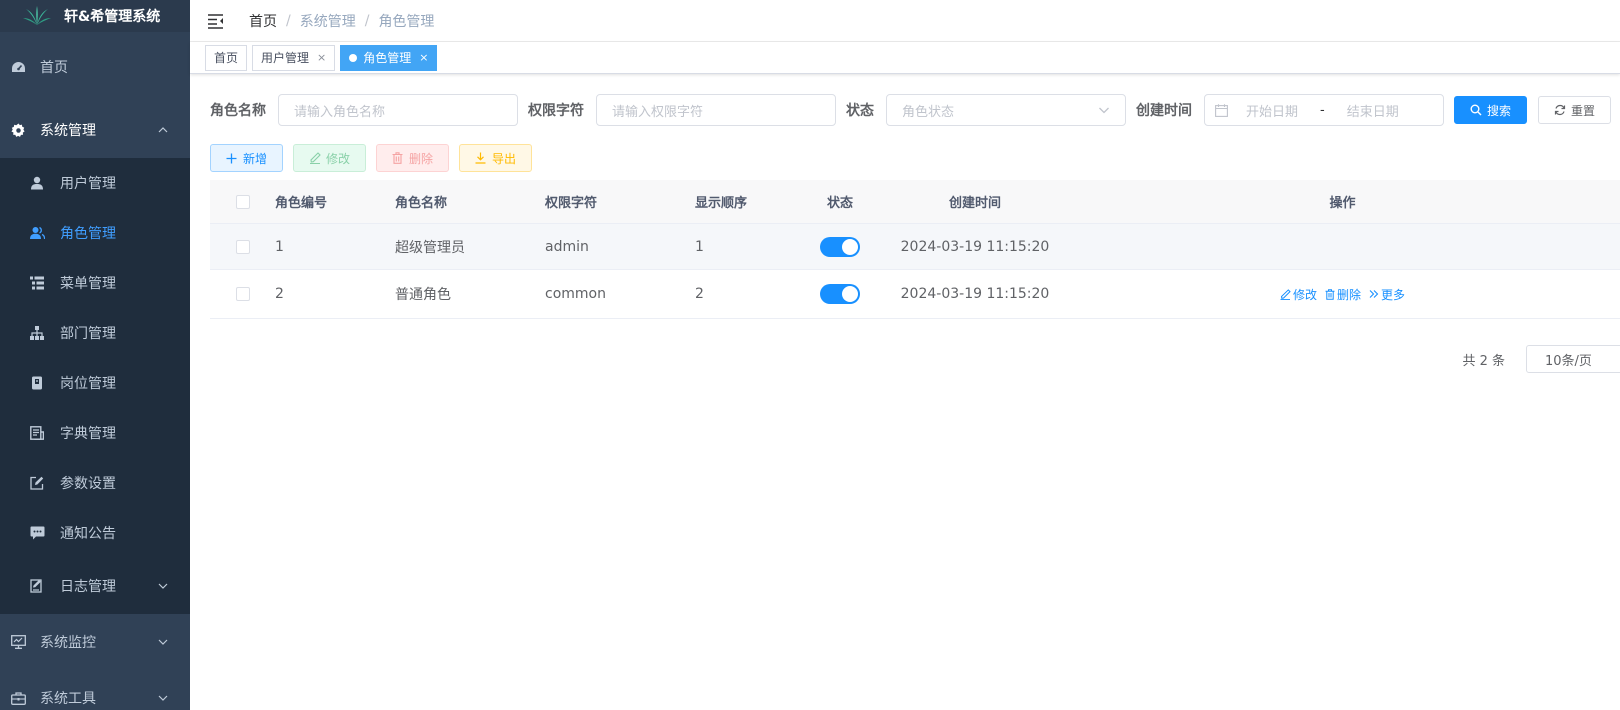 The height and width of the screenshot is (710, 1620). I want to click on reset-button-label: 重置, so click(1582, 110).